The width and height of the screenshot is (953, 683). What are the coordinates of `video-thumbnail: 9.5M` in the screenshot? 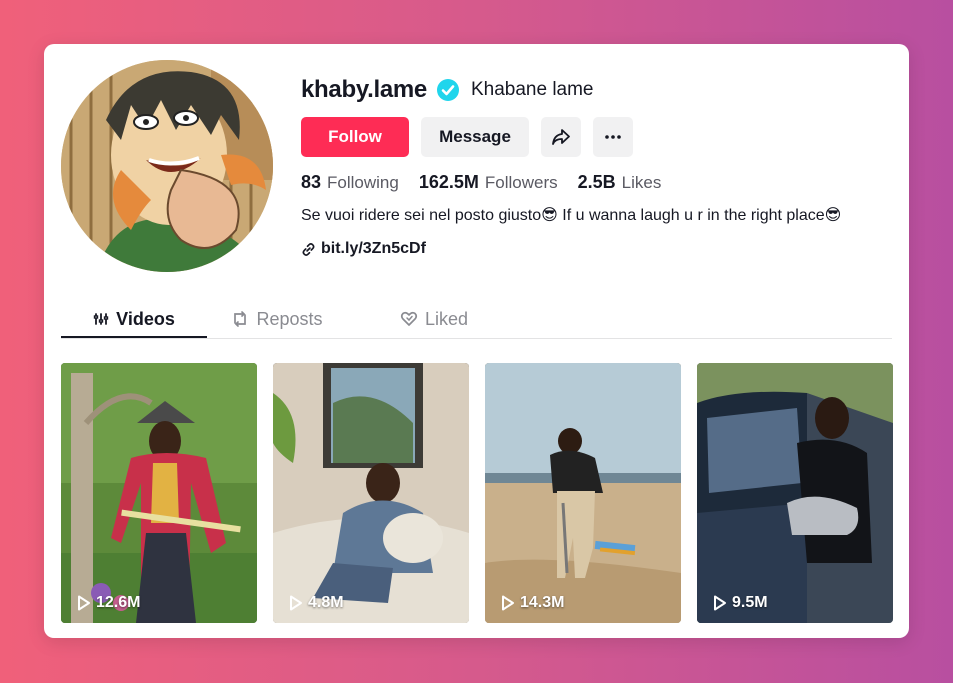 It's located at (795, 493).